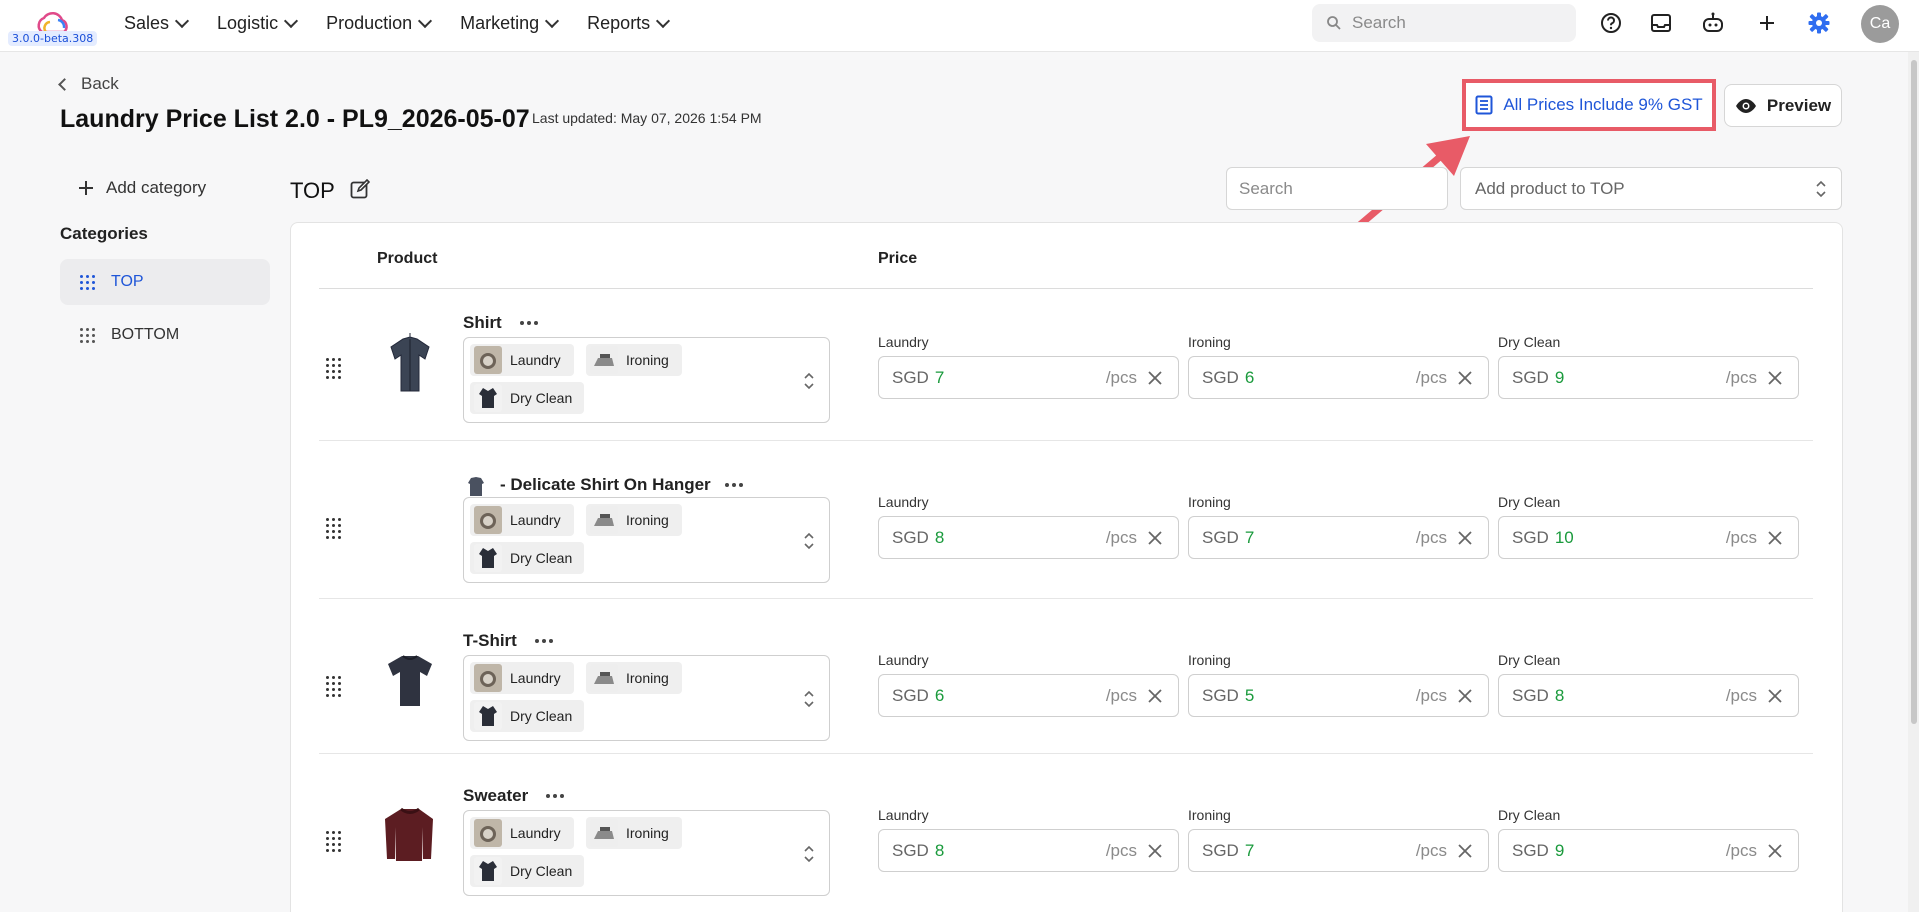  I want to click on product-name: T-Shirt, so click(490, 640).